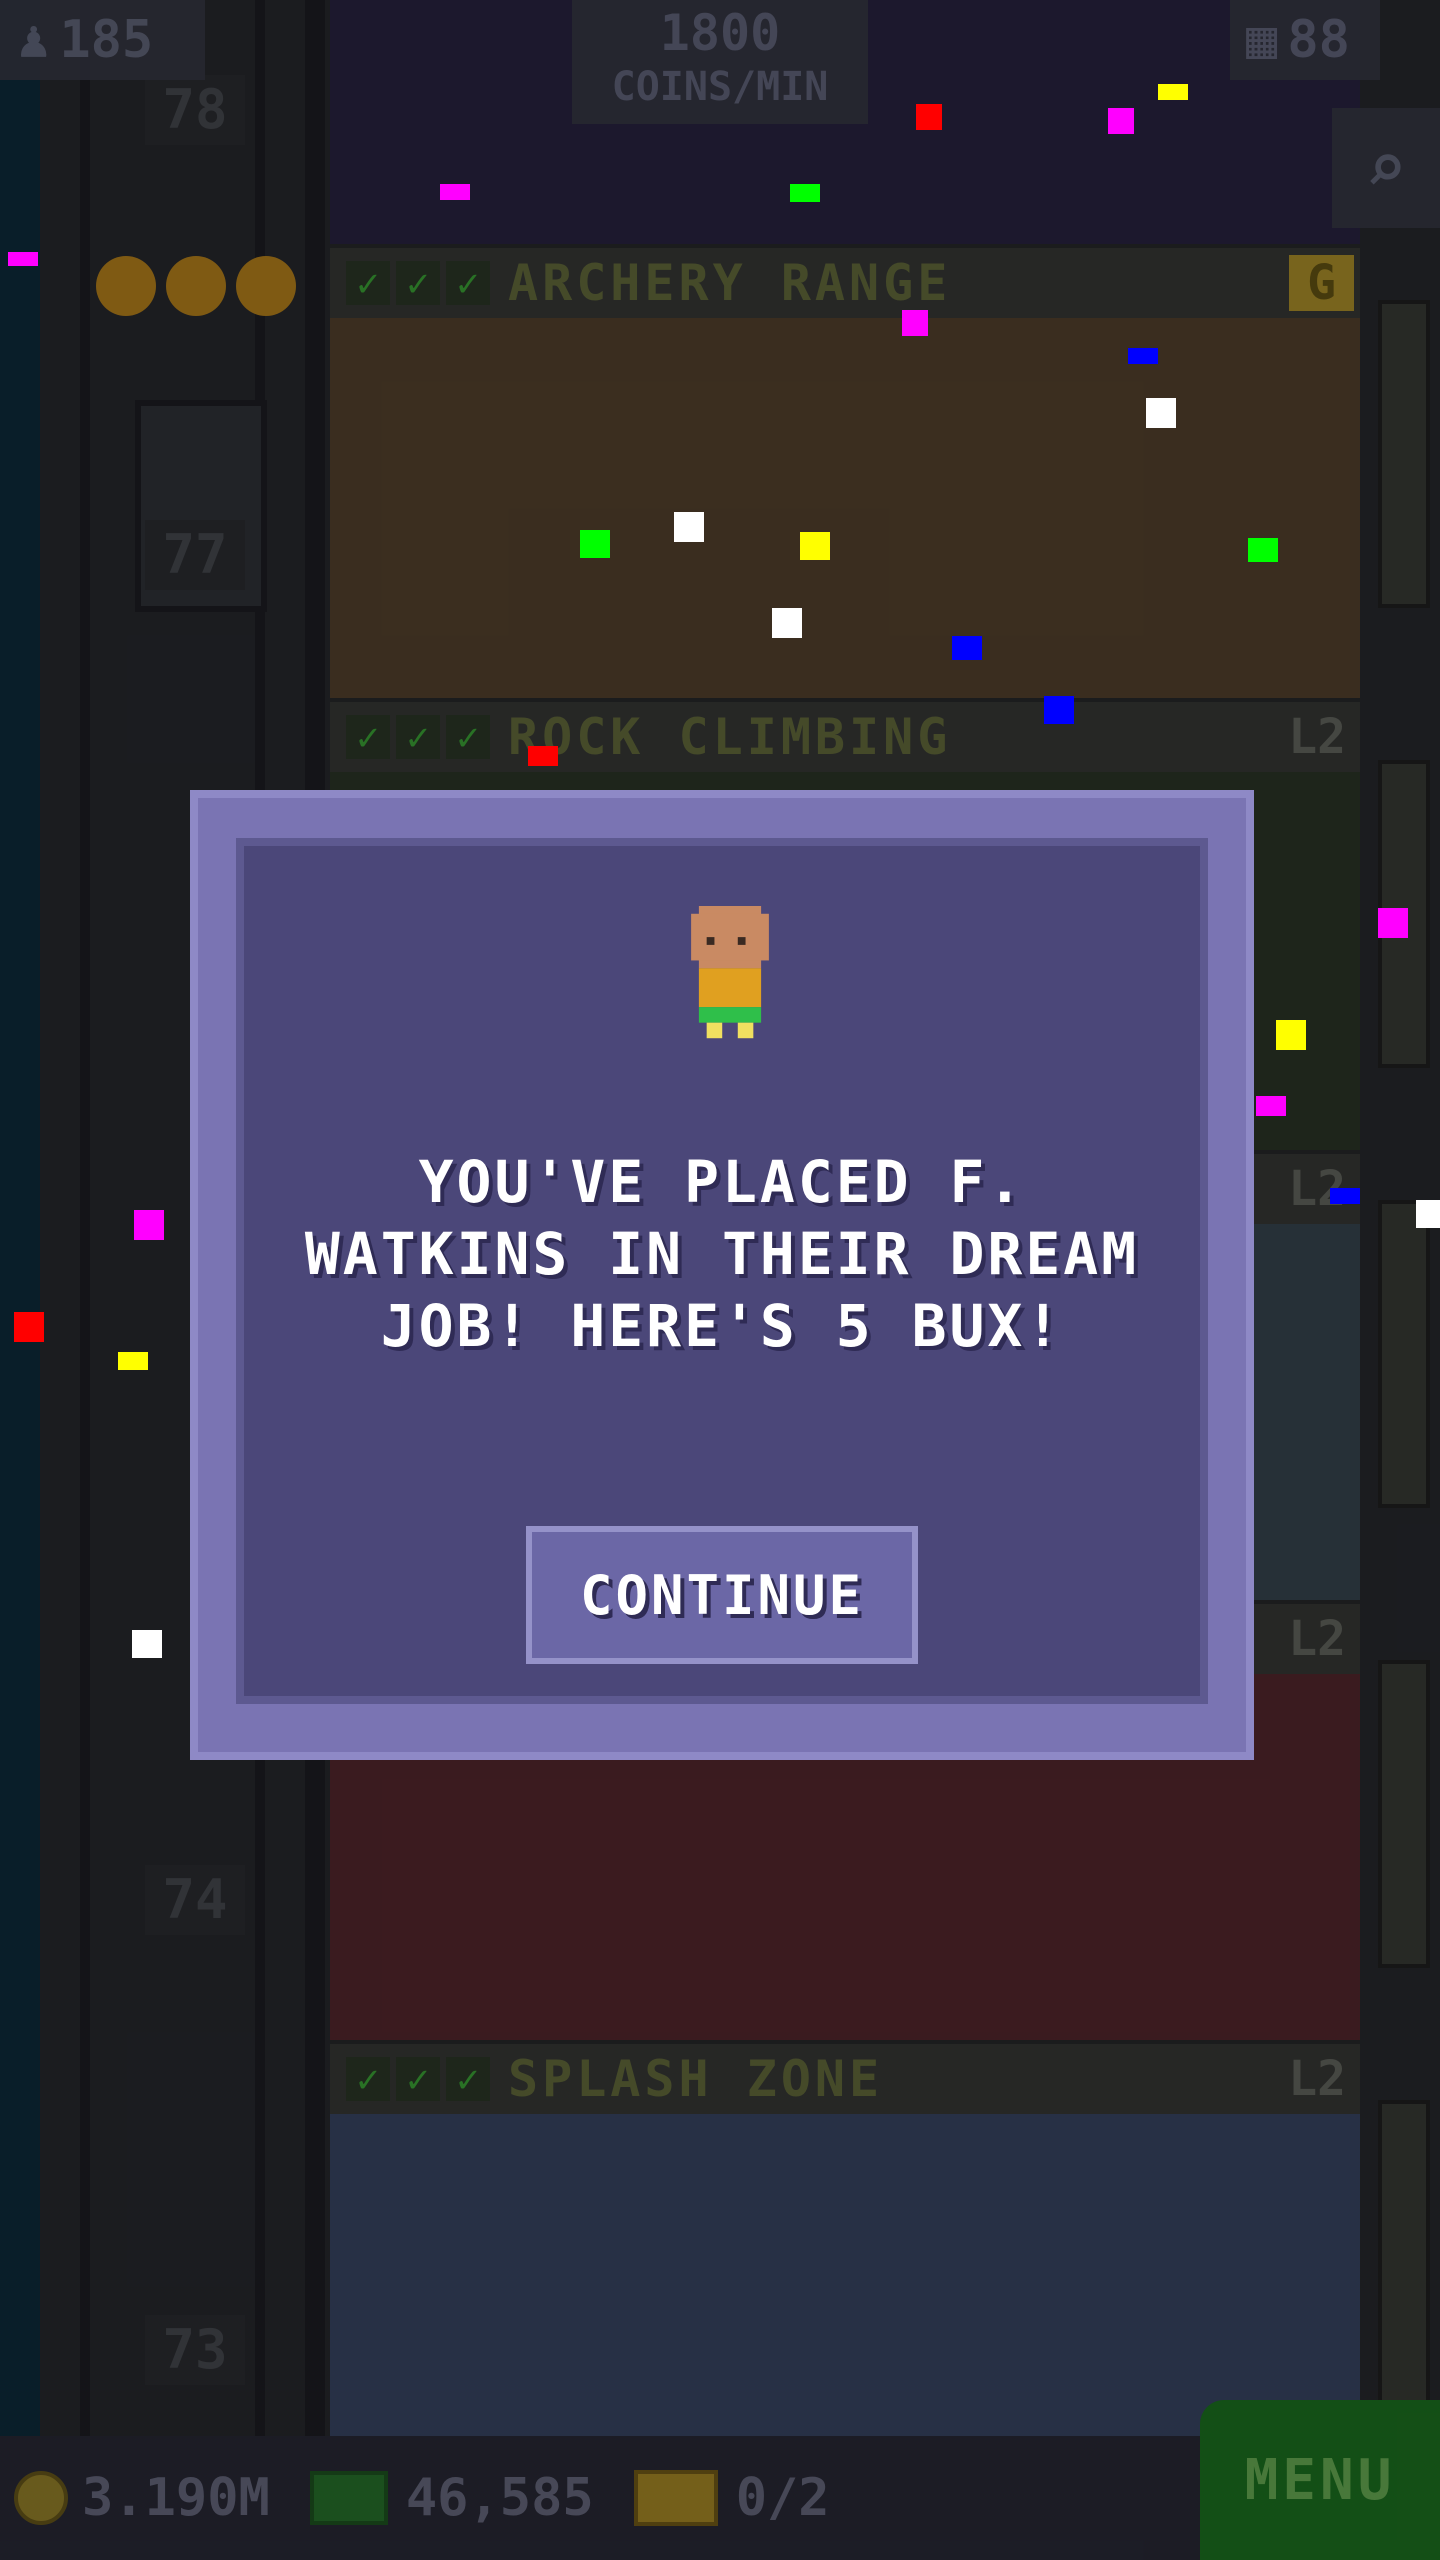  Describe the element at coordinates (722, 1595) in the screenshot. I see `continue-button: CONTINUE` at that location.